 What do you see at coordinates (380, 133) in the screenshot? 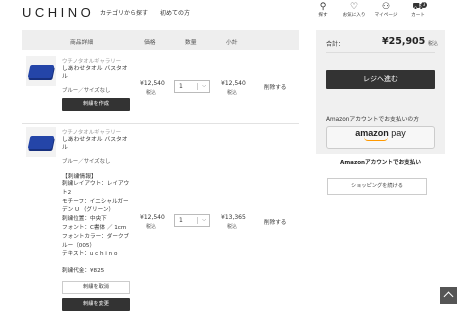
I see `amazon-pay-logo: amazon pay` at bounding box center [380, 133].